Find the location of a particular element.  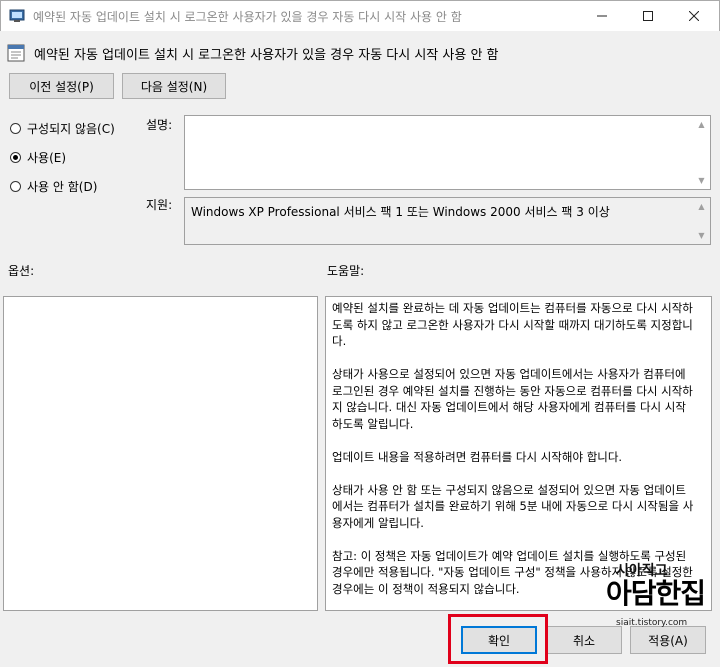

description-box: ▲ ▼ is located at coordinates (447, 152).